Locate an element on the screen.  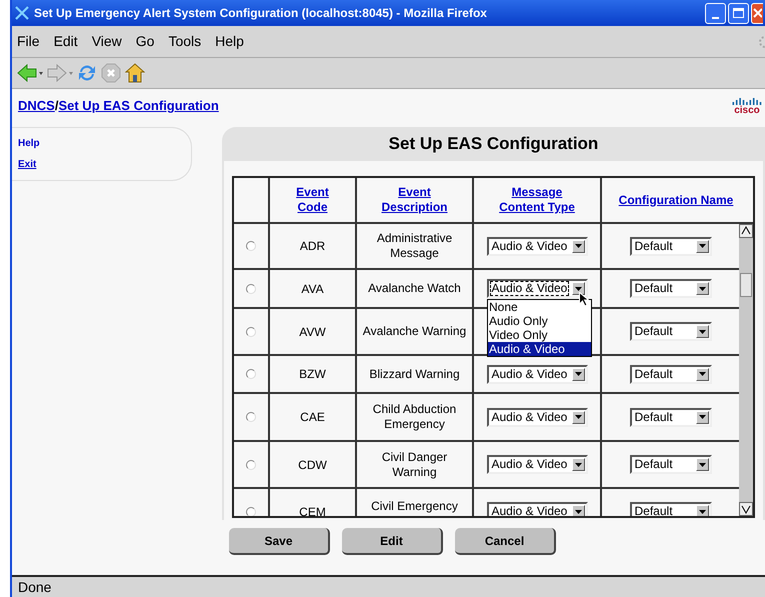
menu-item: Edit is located at coordinates (66, 41).